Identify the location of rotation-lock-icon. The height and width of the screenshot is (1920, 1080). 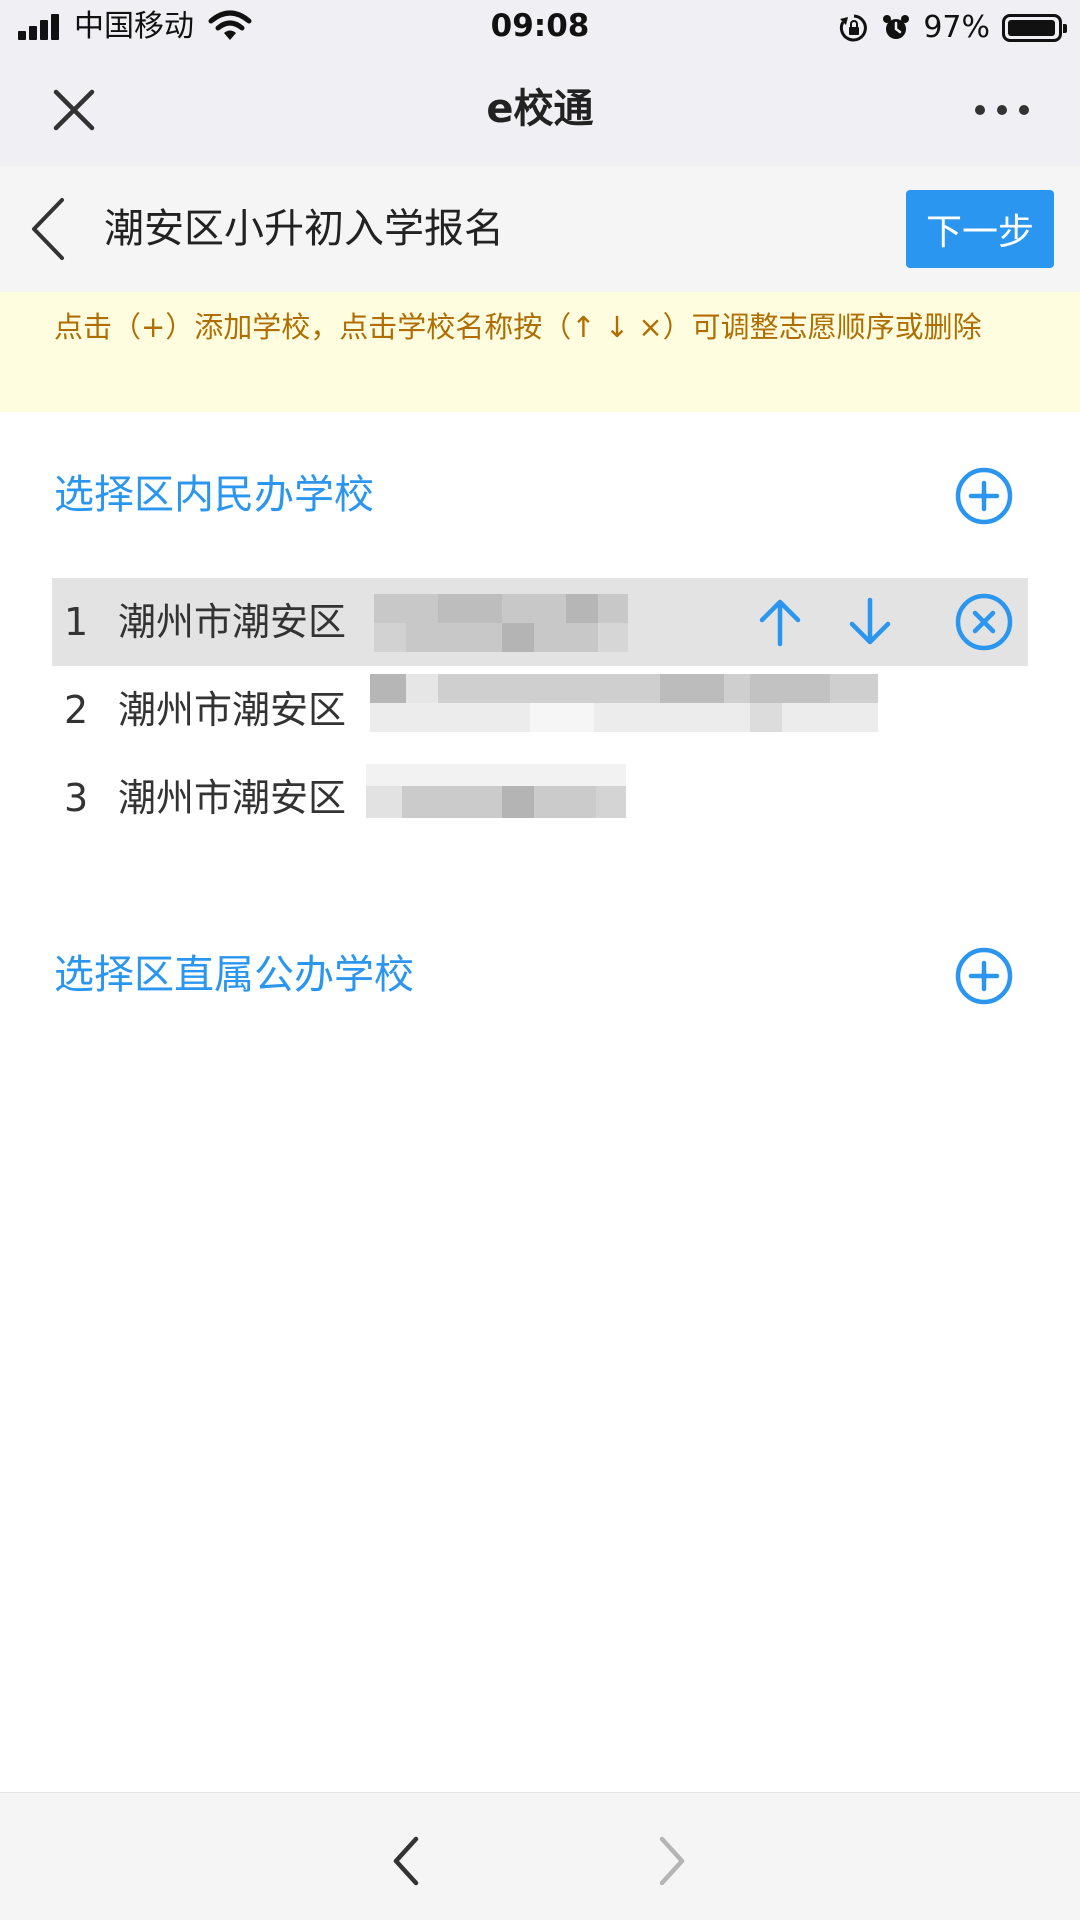
(854, 28).